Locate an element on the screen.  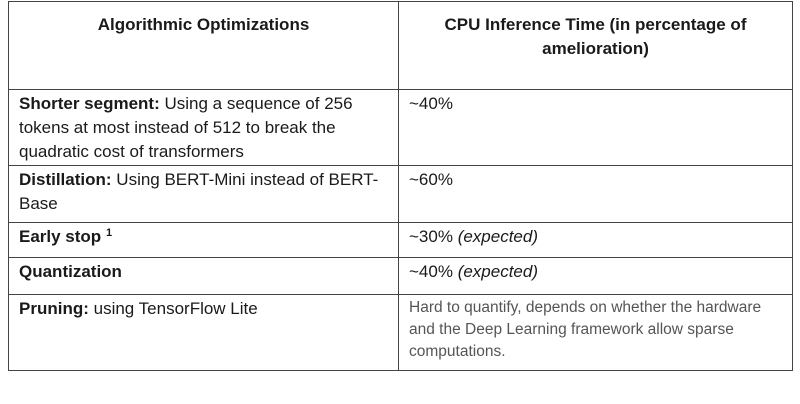
optimization-desc: using TensorFlow Lite is located at coordinates (173, 308).